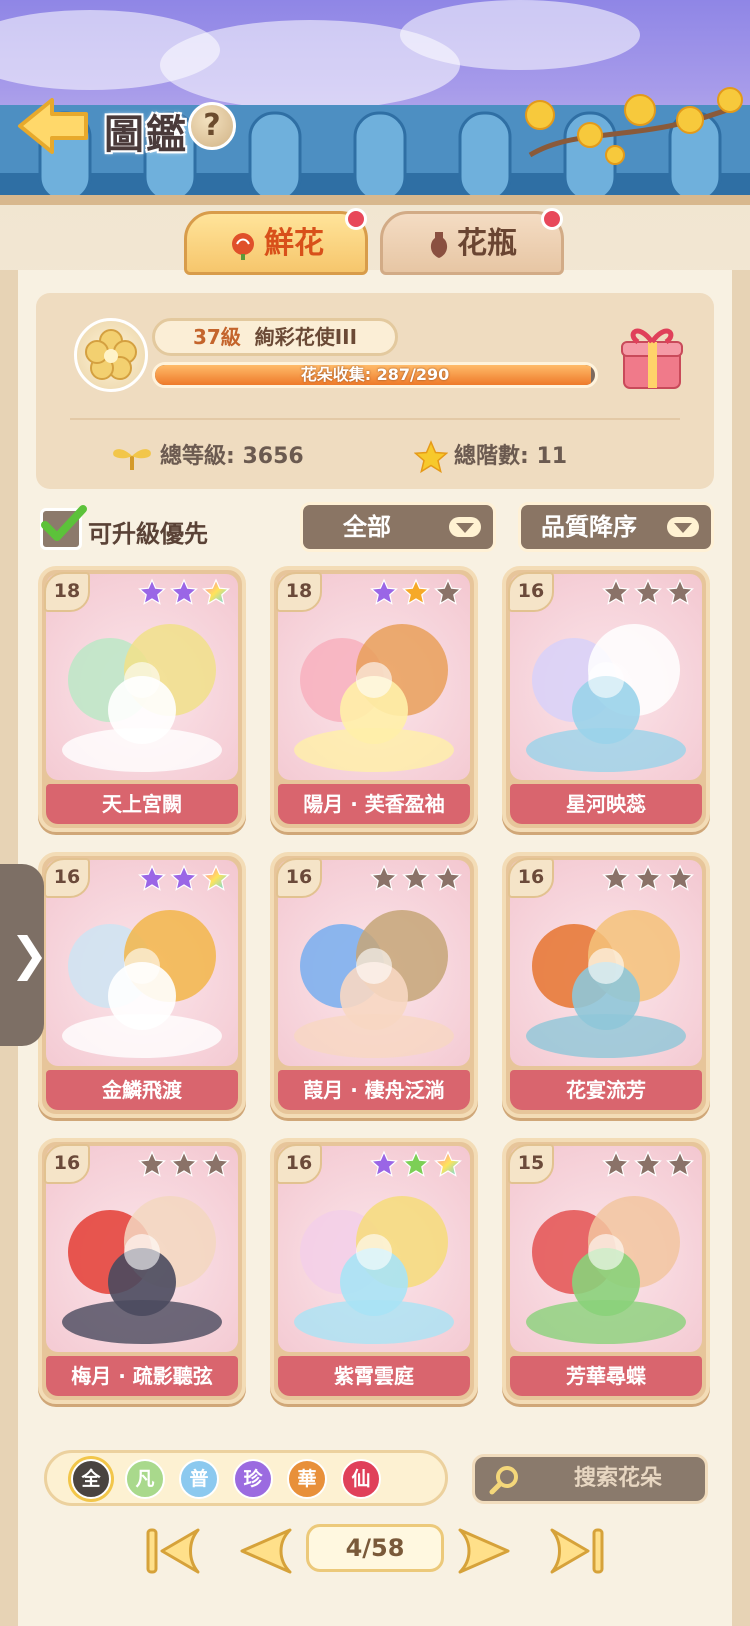 The width and height of the screenshot is (750, 1626). I want to click on flower-card: 16 金鱗飛渡, so click(142, 985).